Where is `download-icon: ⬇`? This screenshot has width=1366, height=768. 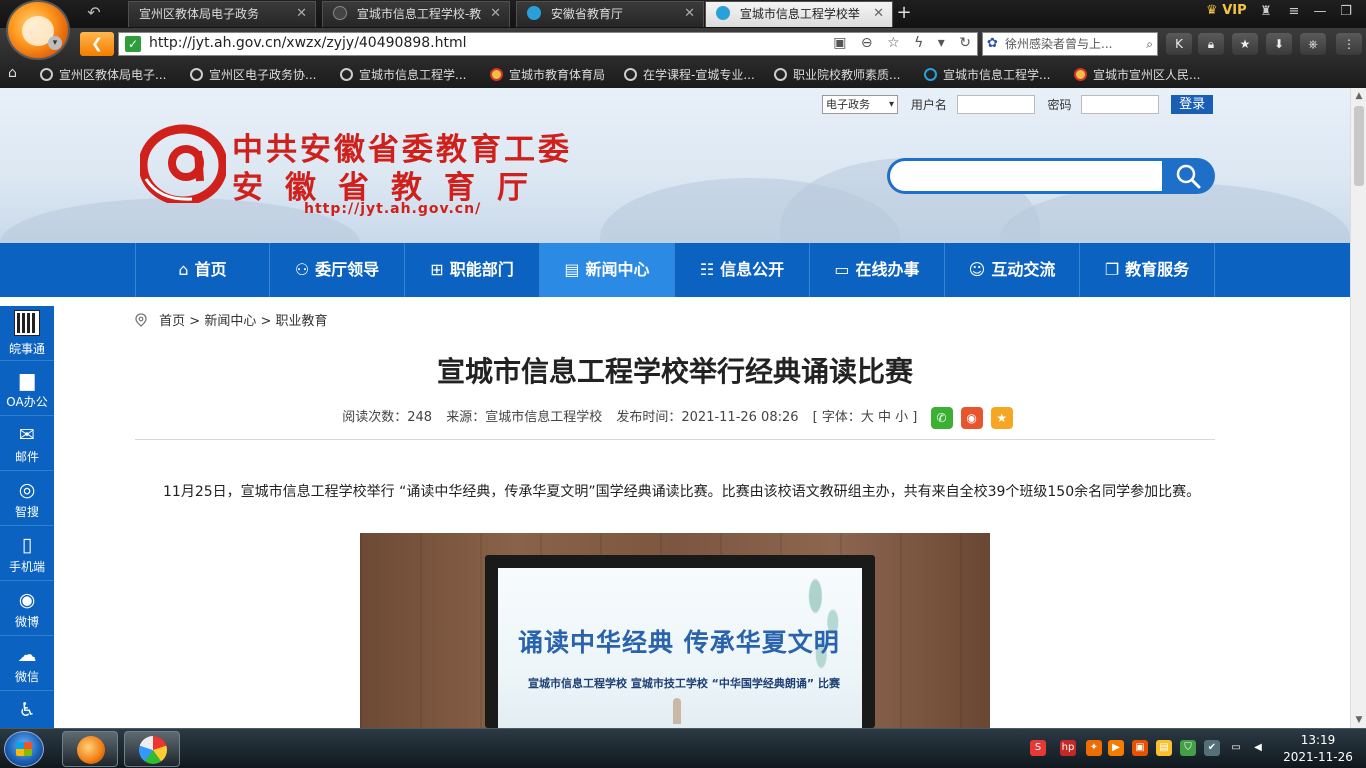
download-icon: ⬇ is located at coordinates (1279, 44).